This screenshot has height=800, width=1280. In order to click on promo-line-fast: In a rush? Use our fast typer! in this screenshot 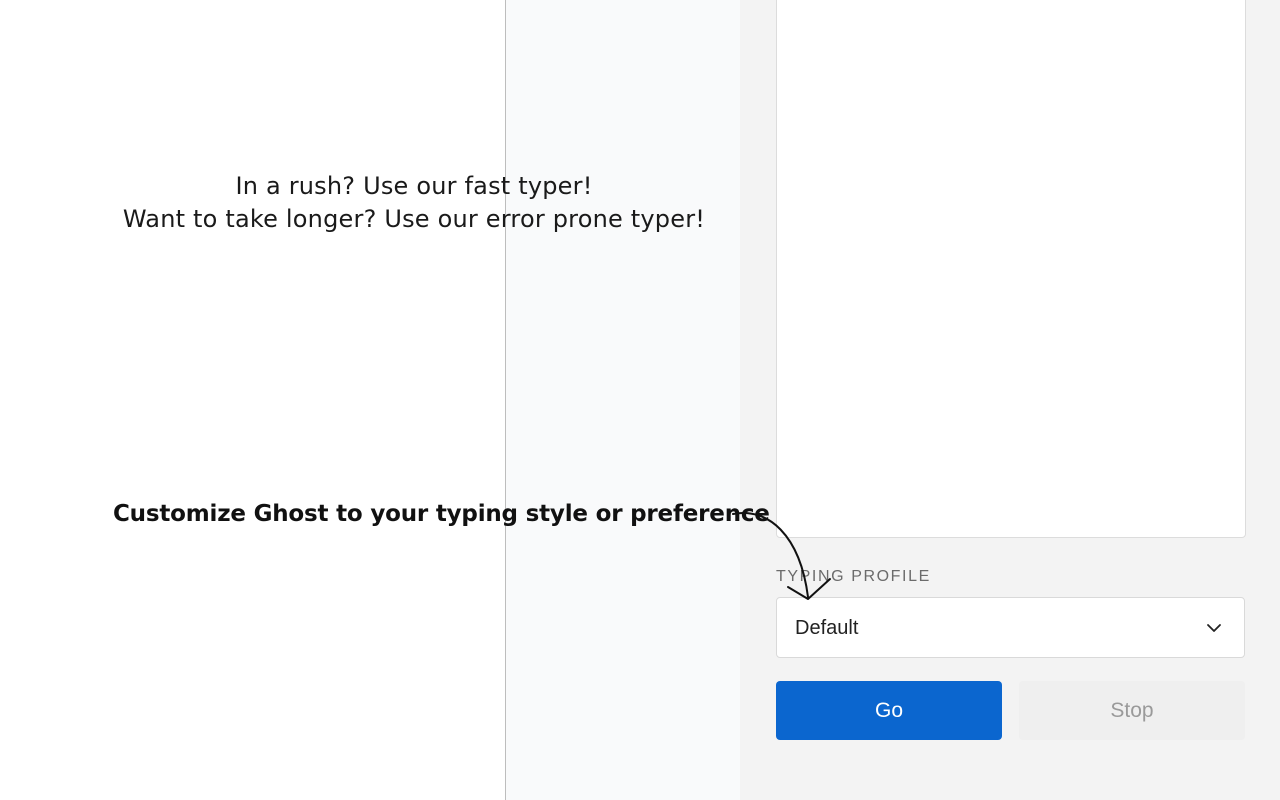, I will do `click(414, 186)`.